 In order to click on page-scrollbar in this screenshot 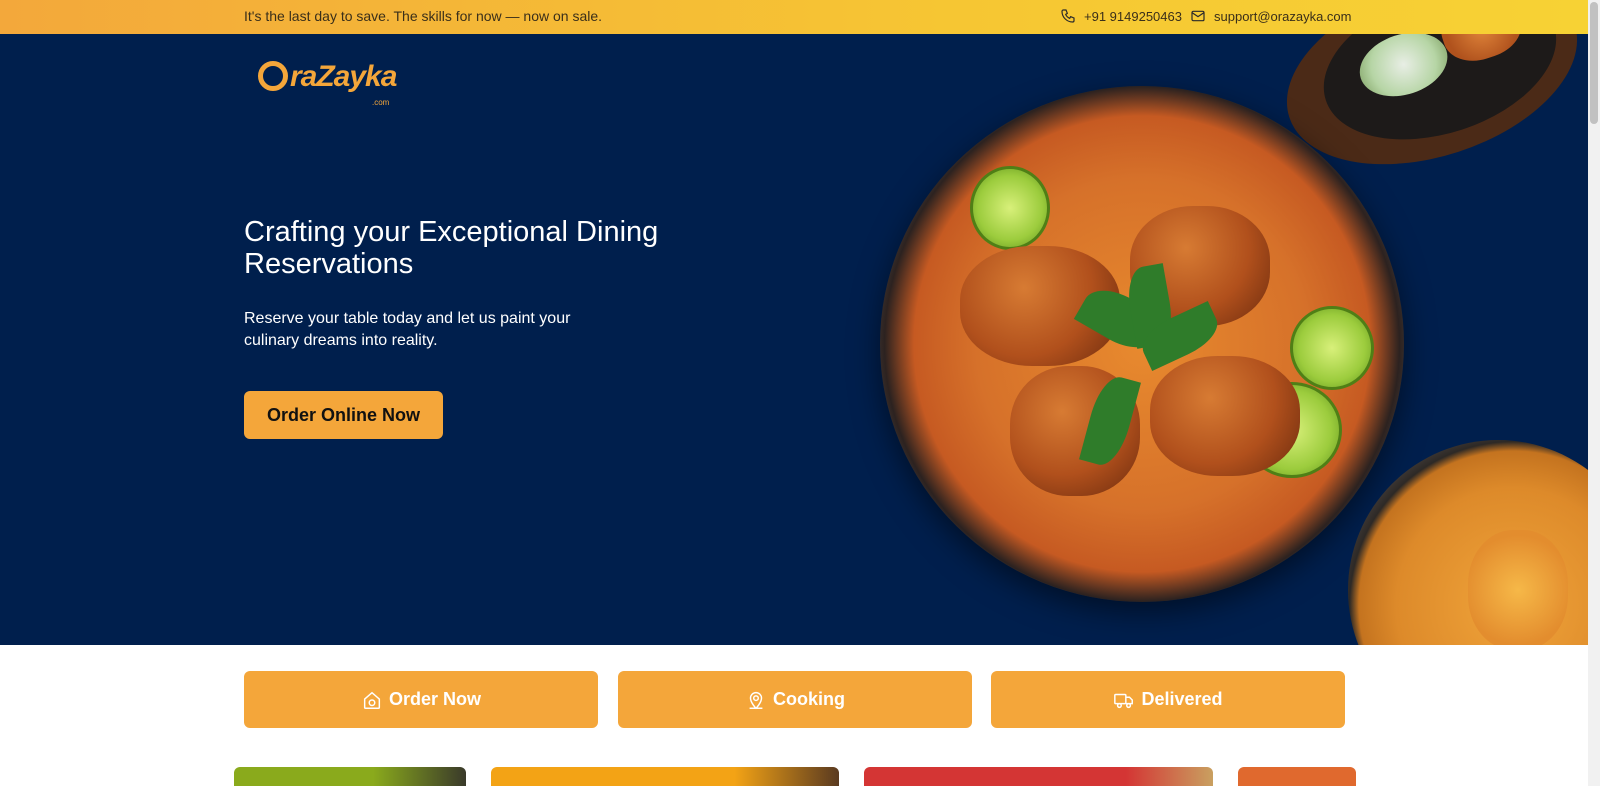, I will do `click(1594, 393)`.